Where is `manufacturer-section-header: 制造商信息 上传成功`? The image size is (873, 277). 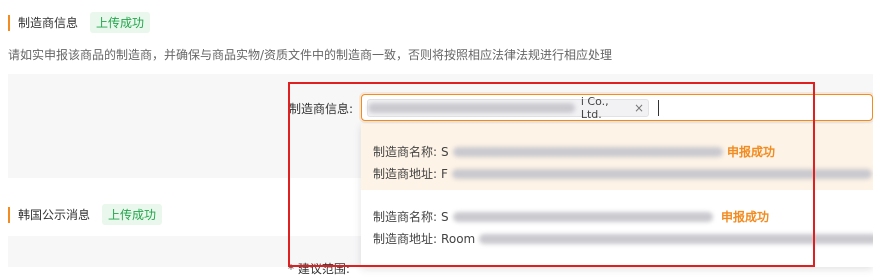 manufacturer-section-header: 制造商信息 上传成功 is located at coordinates (79, 22).